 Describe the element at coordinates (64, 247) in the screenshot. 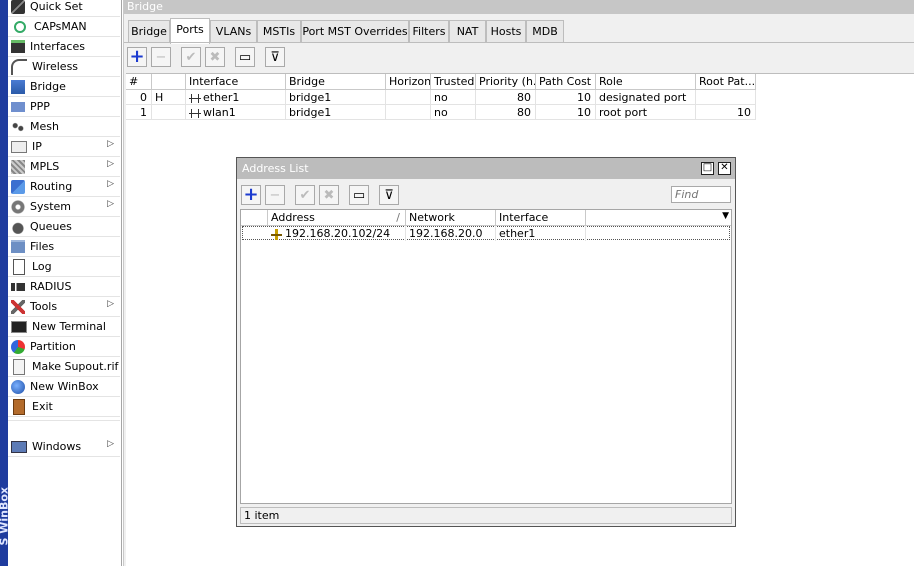

I see `sidebar-item-files: Files` at that location.